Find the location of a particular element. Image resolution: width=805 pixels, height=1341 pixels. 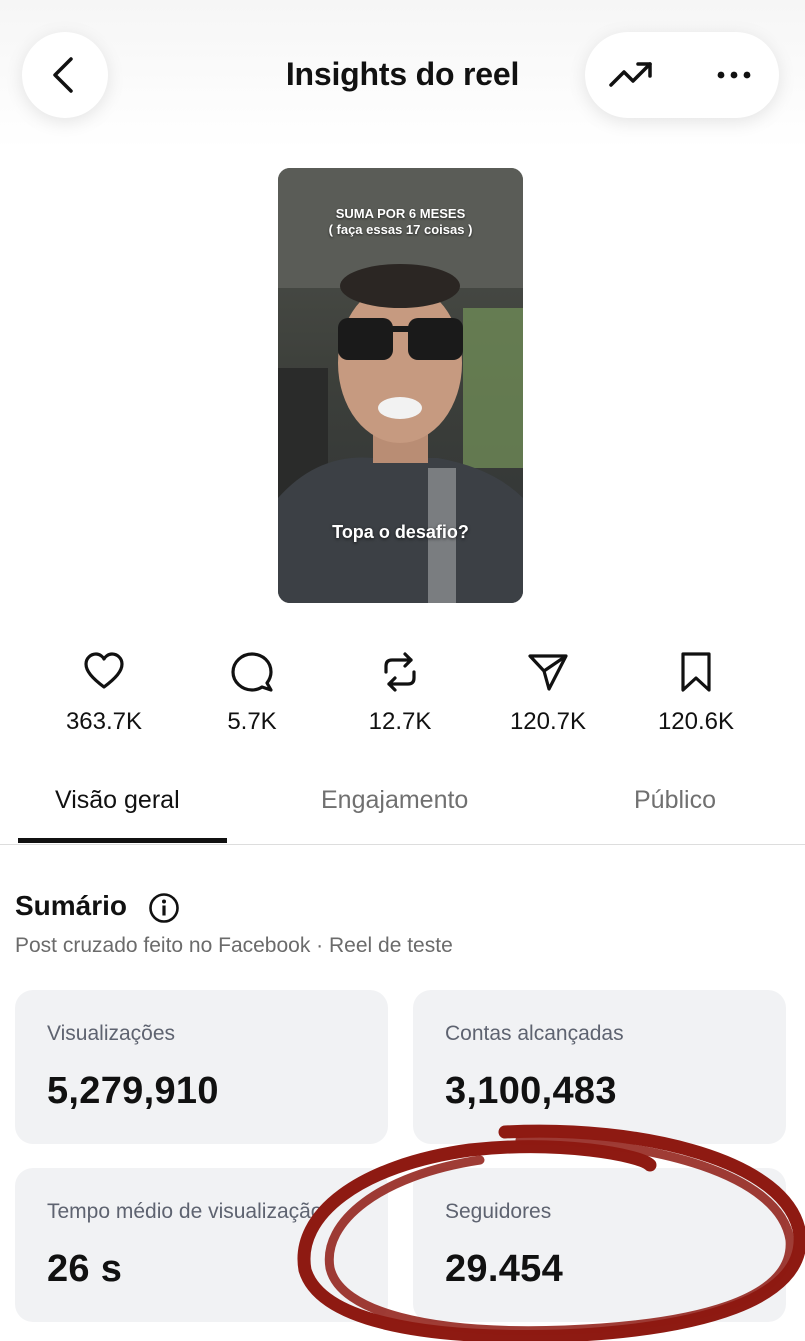

metric-label: Seguidores is located at coordinates (498, 1211).